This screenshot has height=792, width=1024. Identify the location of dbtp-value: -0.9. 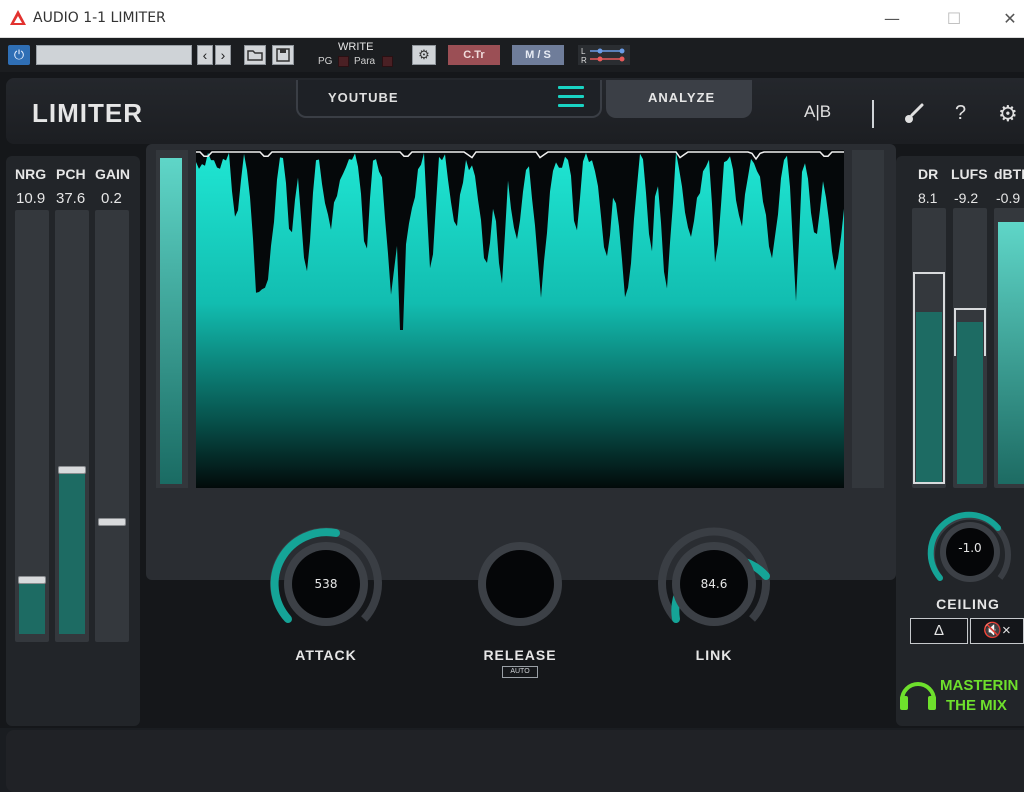
(1008, 198).